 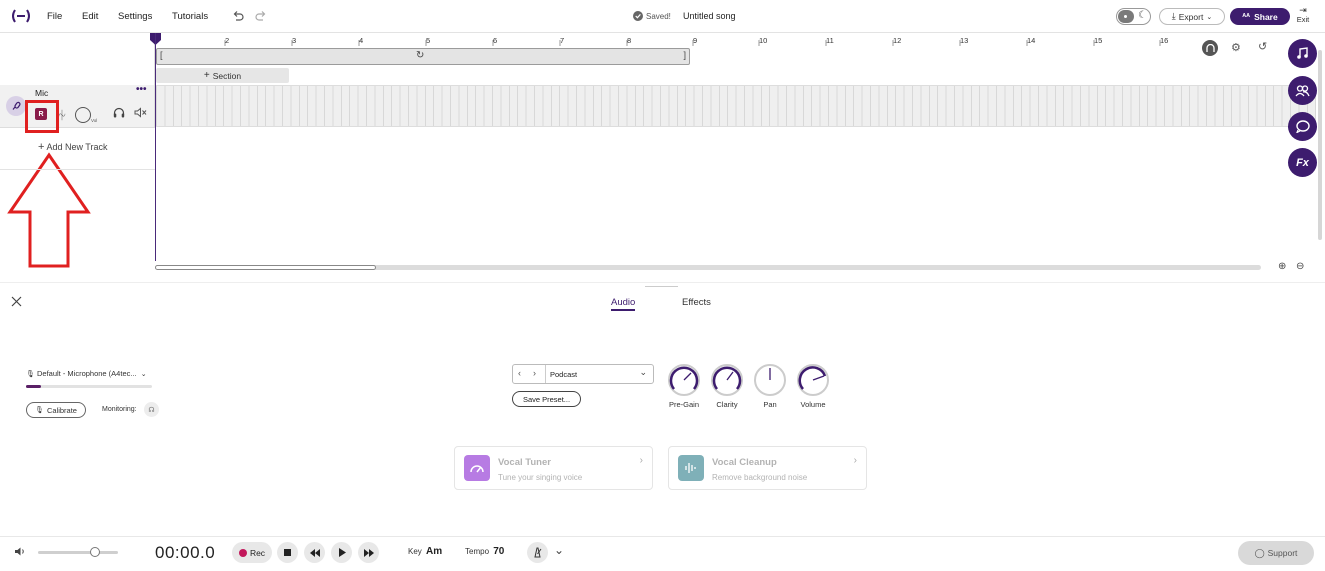 What do you see at coordinates (155, 147) in the screenshot?
I see `playhead-line` at bounding box center [155, 147].